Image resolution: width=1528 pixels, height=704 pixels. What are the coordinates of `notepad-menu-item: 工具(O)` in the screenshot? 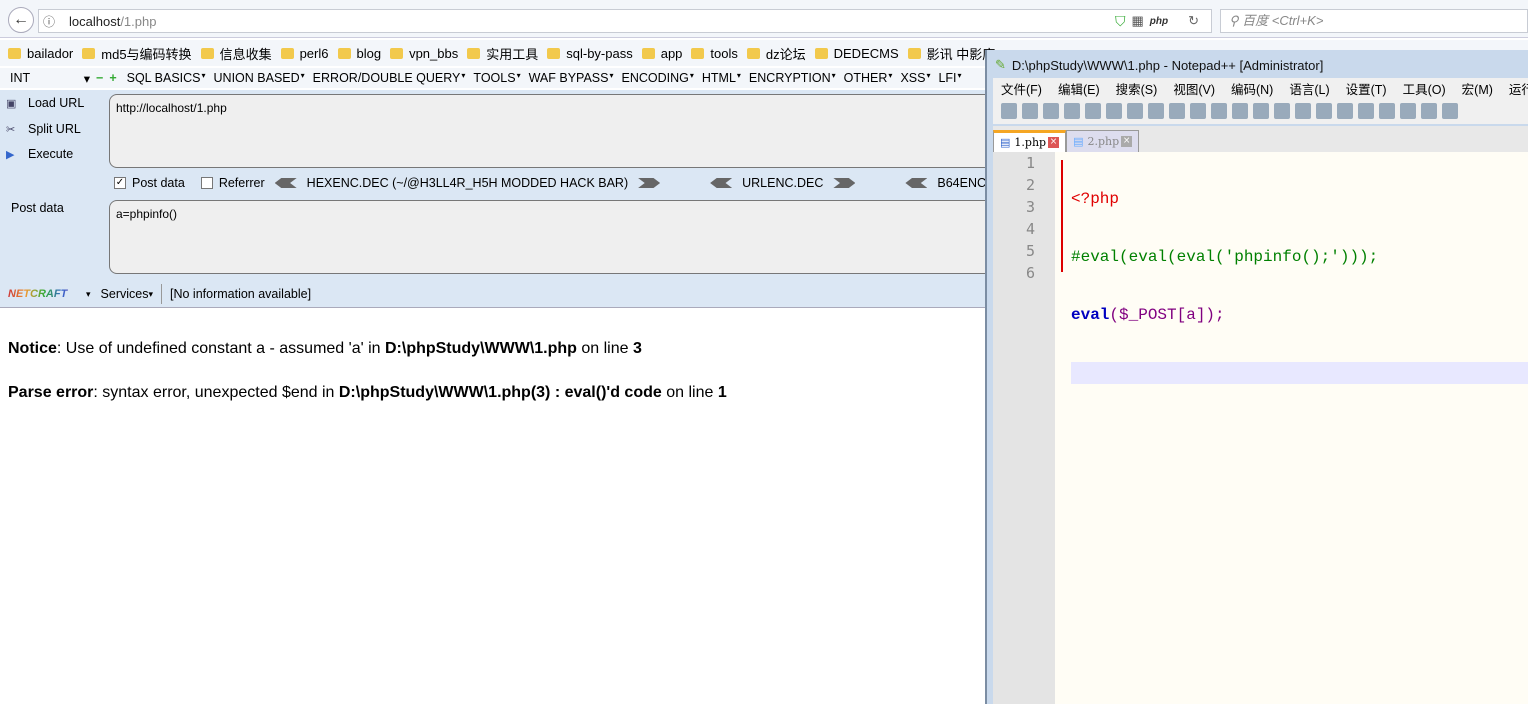 It's located at (1424, 88).